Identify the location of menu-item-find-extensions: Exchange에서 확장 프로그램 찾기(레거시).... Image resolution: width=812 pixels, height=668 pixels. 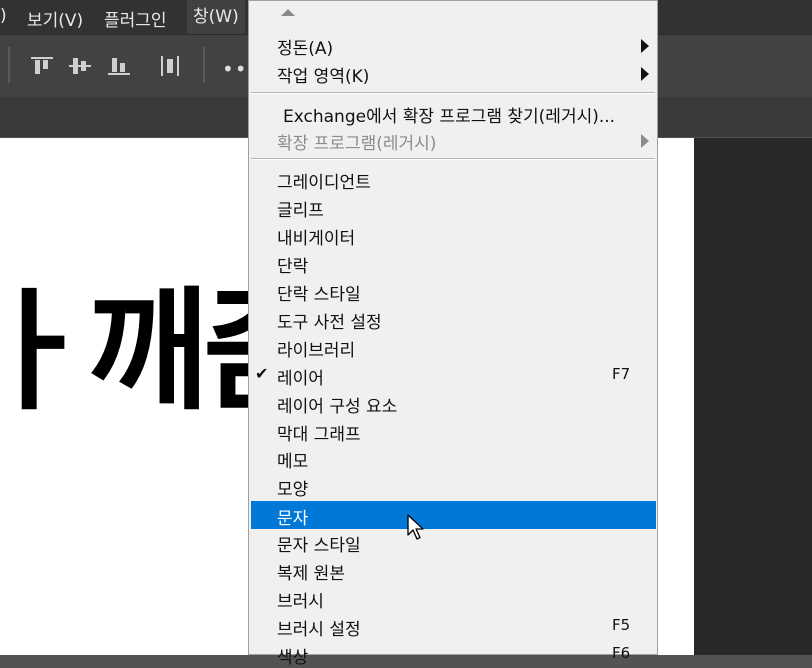
(453, 113).